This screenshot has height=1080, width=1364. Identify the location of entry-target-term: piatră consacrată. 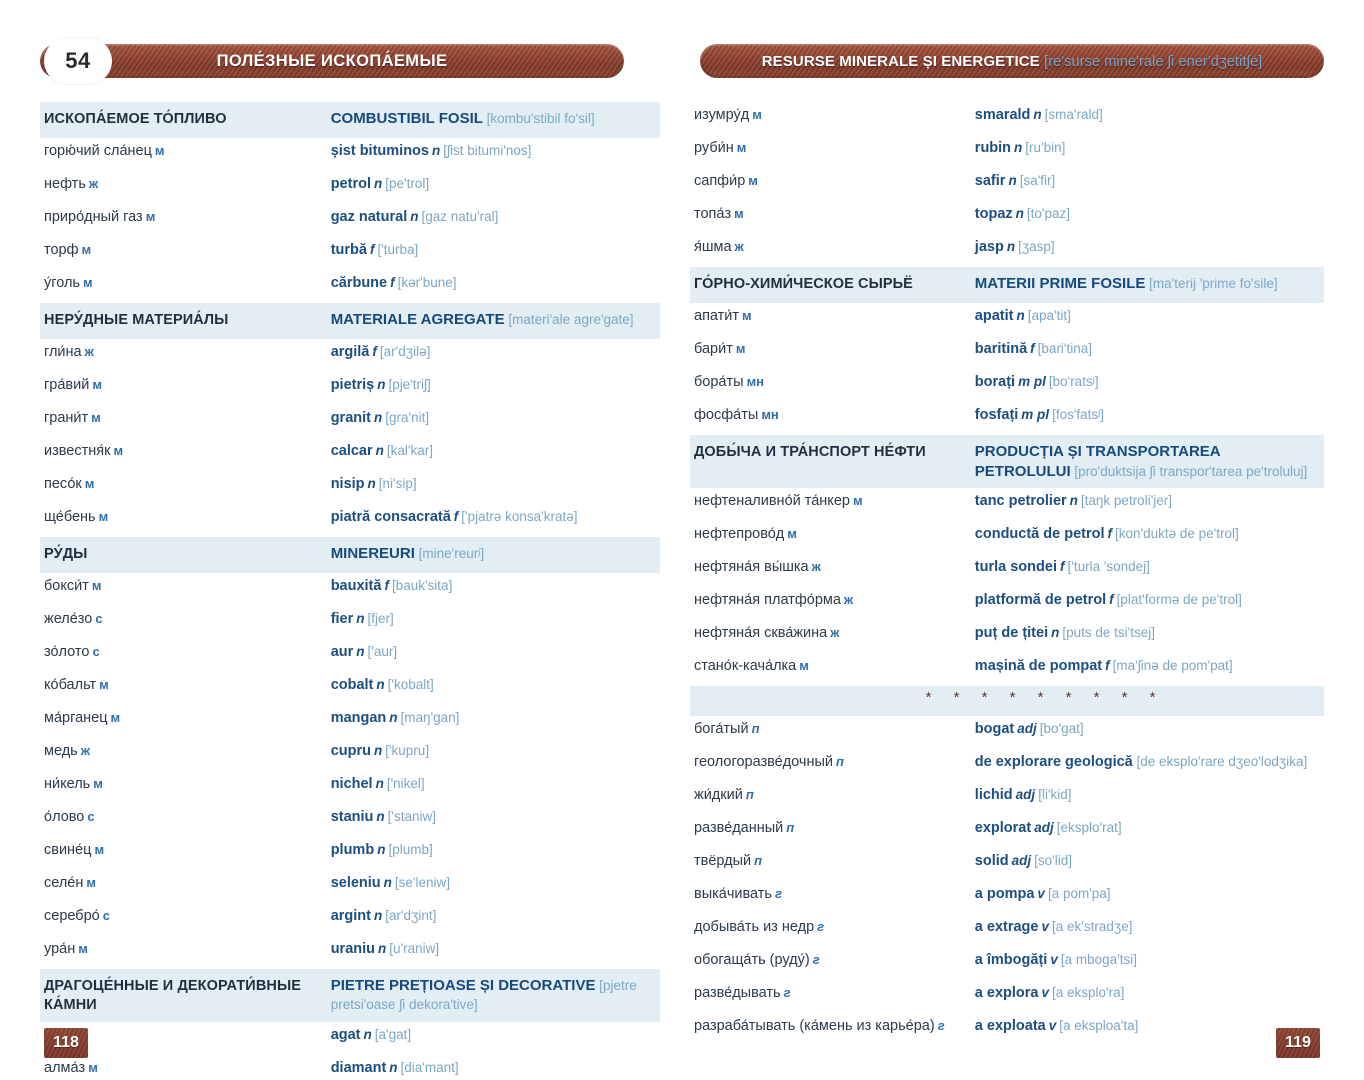
(390, 517).